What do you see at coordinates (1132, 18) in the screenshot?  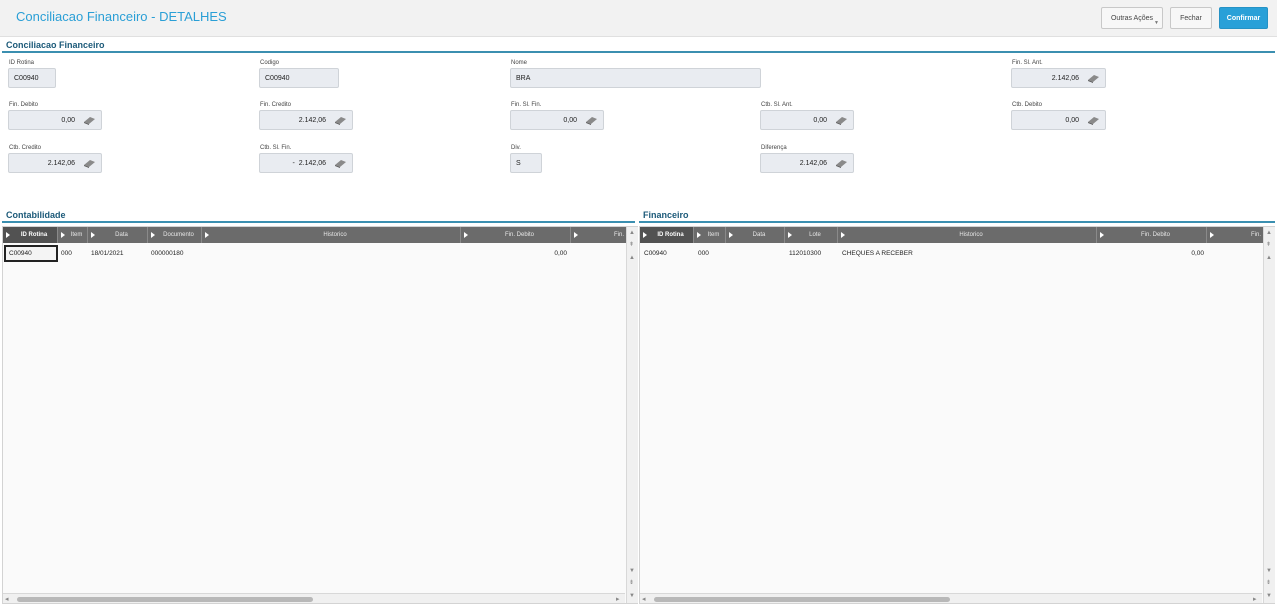 I see `more-actions-button: Outras Ações ▼` at bounding box center [1132, 18].